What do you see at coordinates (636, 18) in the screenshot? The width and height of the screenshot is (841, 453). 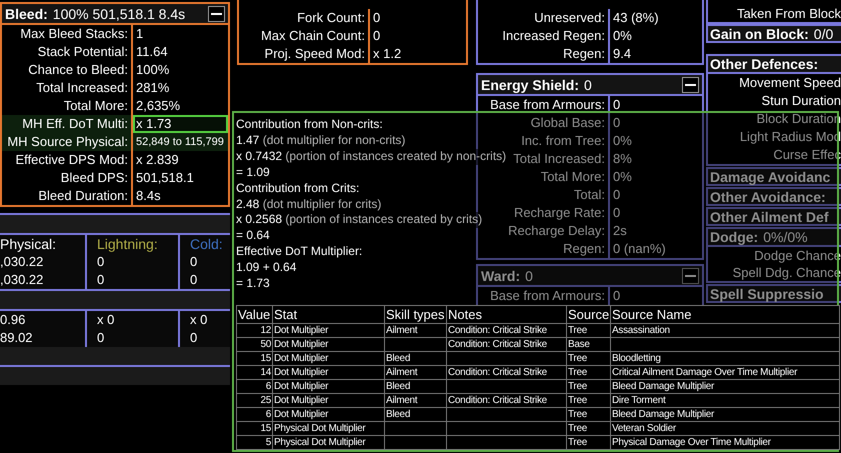 I see `stat-value: 43 (8%)` at bounding box center [636, 18].